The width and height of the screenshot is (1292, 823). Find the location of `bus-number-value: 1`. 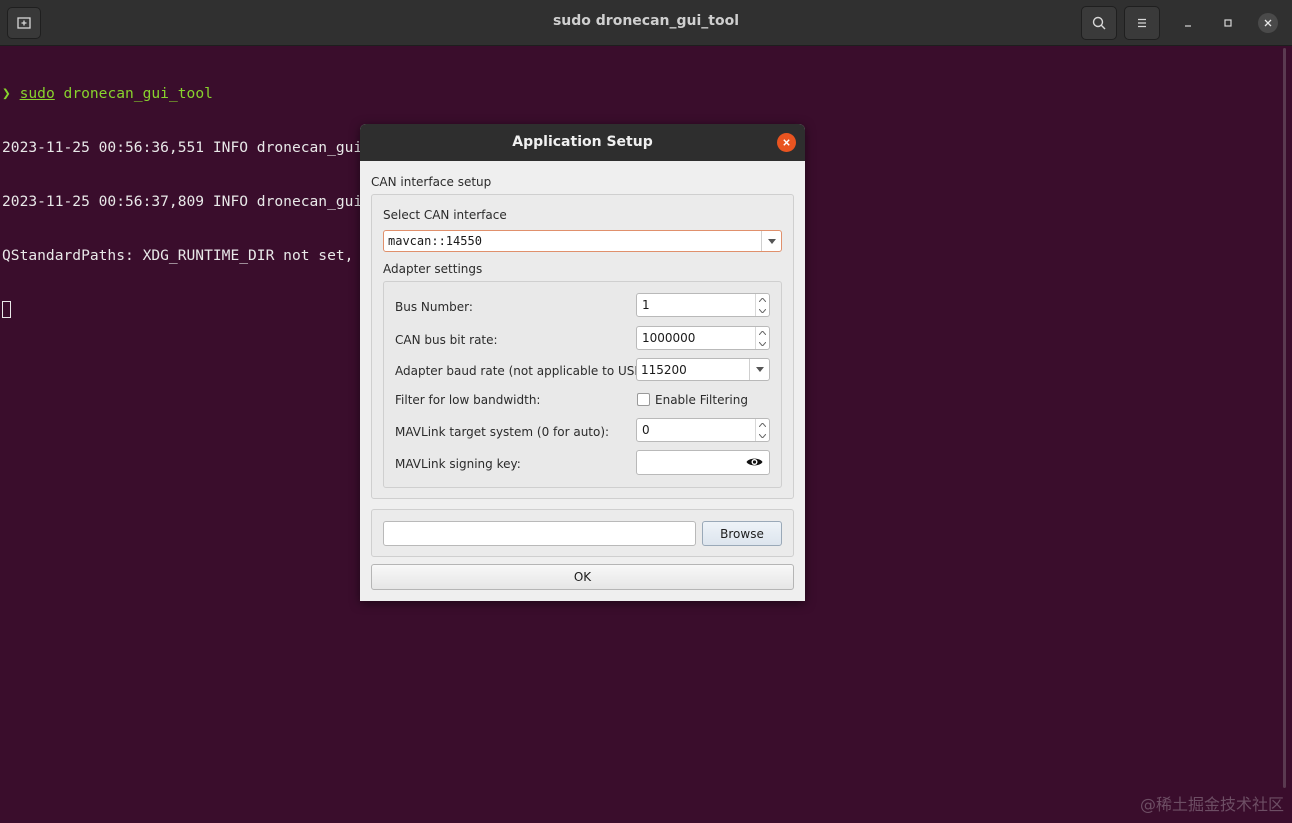

bus-number-value: 1 is located at coordinates (646, 305).